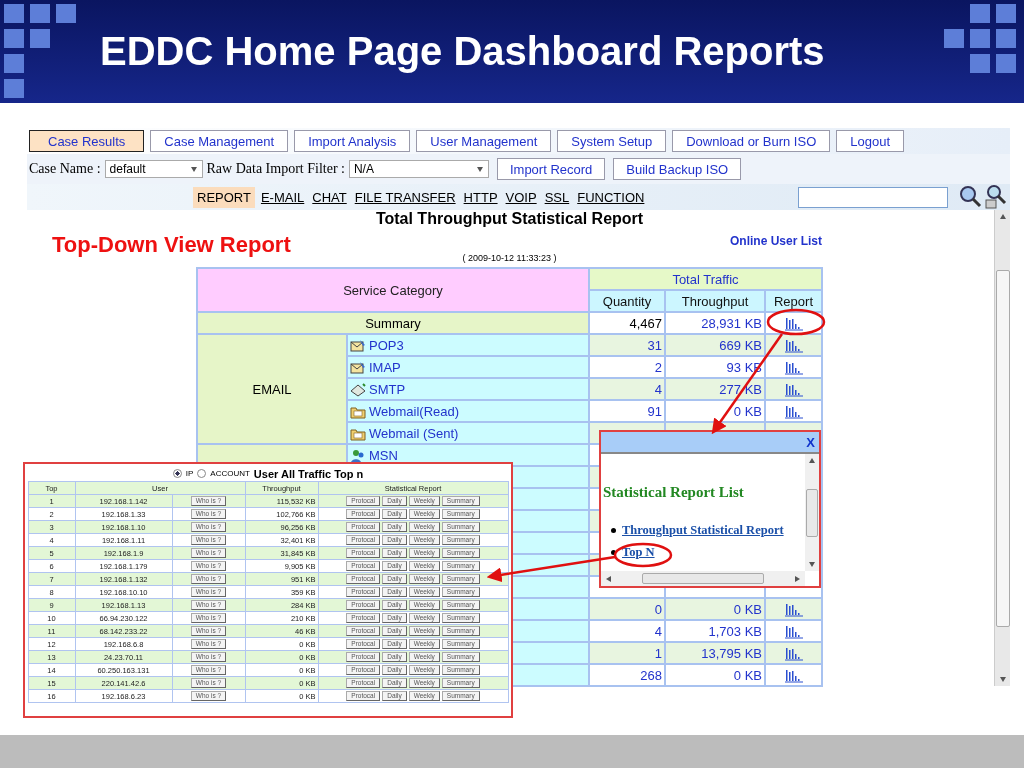 Image resolution: width=1024 pixels, height=768 pixels. What do you see at coordinates (219, 141) in the screenshot?
I see `nav-button: Case Management` at bounding box center [219, 141].